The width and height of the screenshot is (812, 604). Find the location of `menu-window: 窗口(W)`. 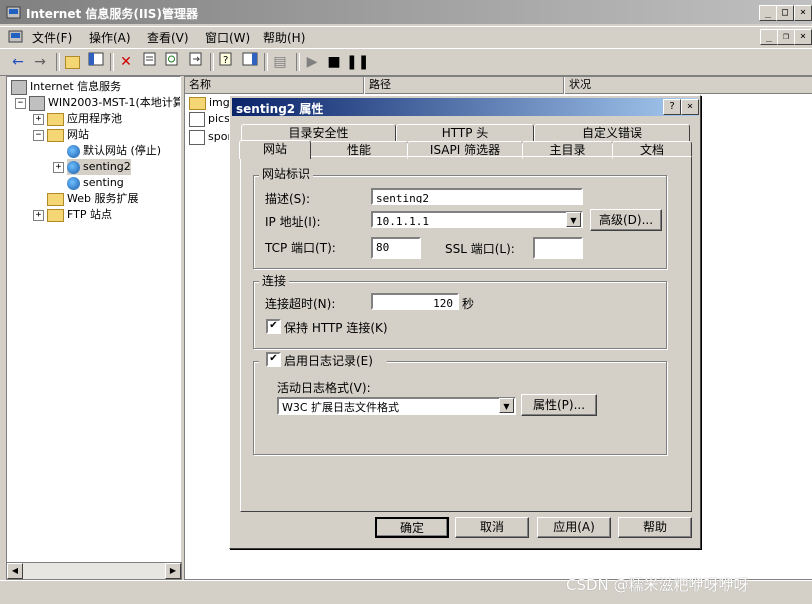

menu-window: 窗口(W) is located at coordinates (227, 37).